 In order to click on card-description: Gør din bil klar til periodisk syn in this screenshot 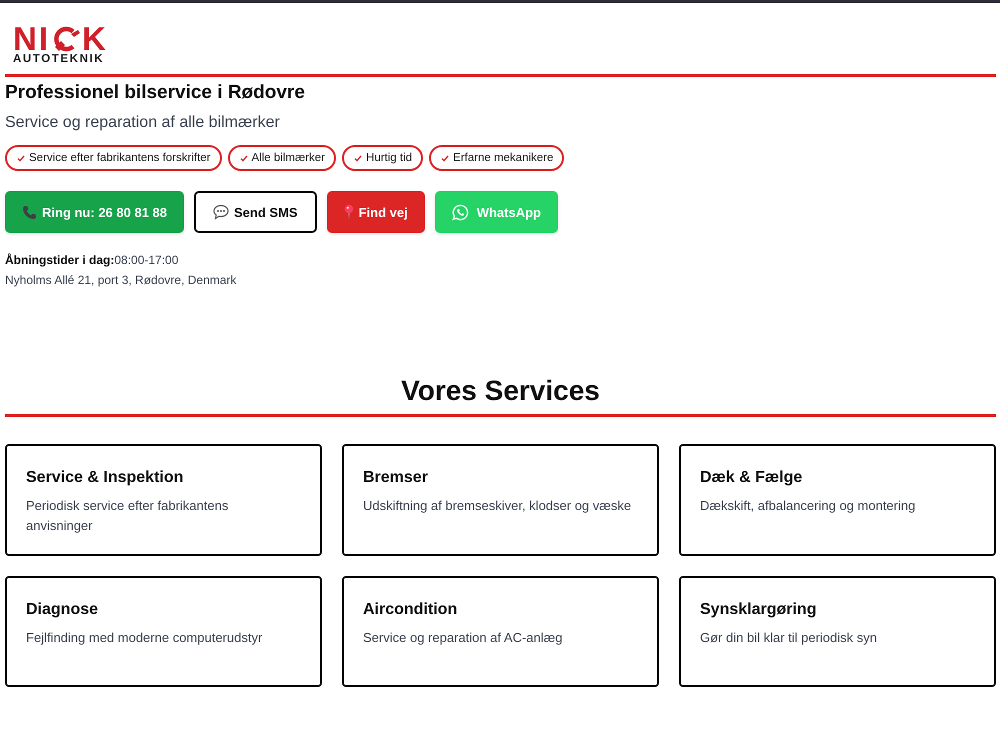, I will do `click(789, 638)`.